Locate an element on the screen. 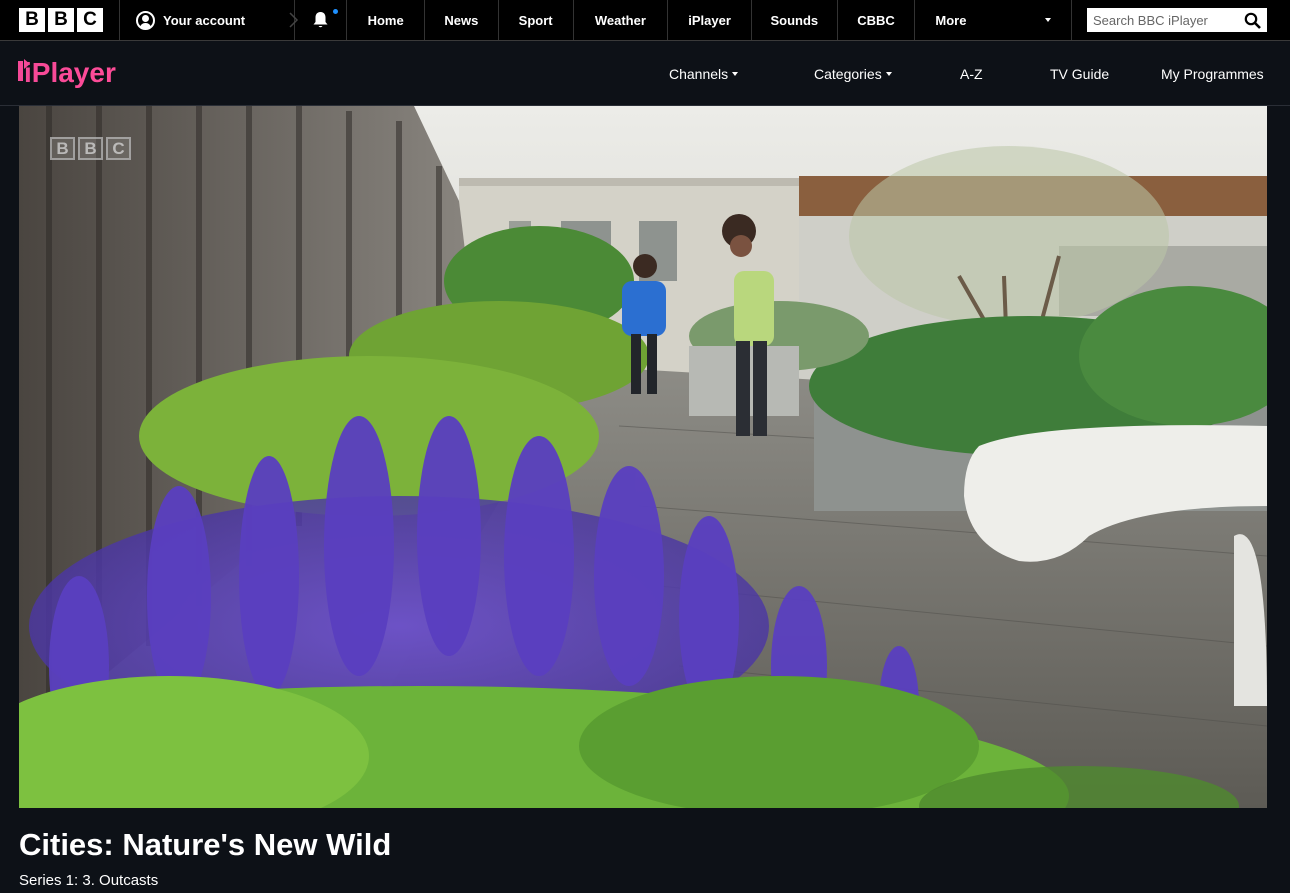  watermark-c: C is located at coordinates (118, 148).